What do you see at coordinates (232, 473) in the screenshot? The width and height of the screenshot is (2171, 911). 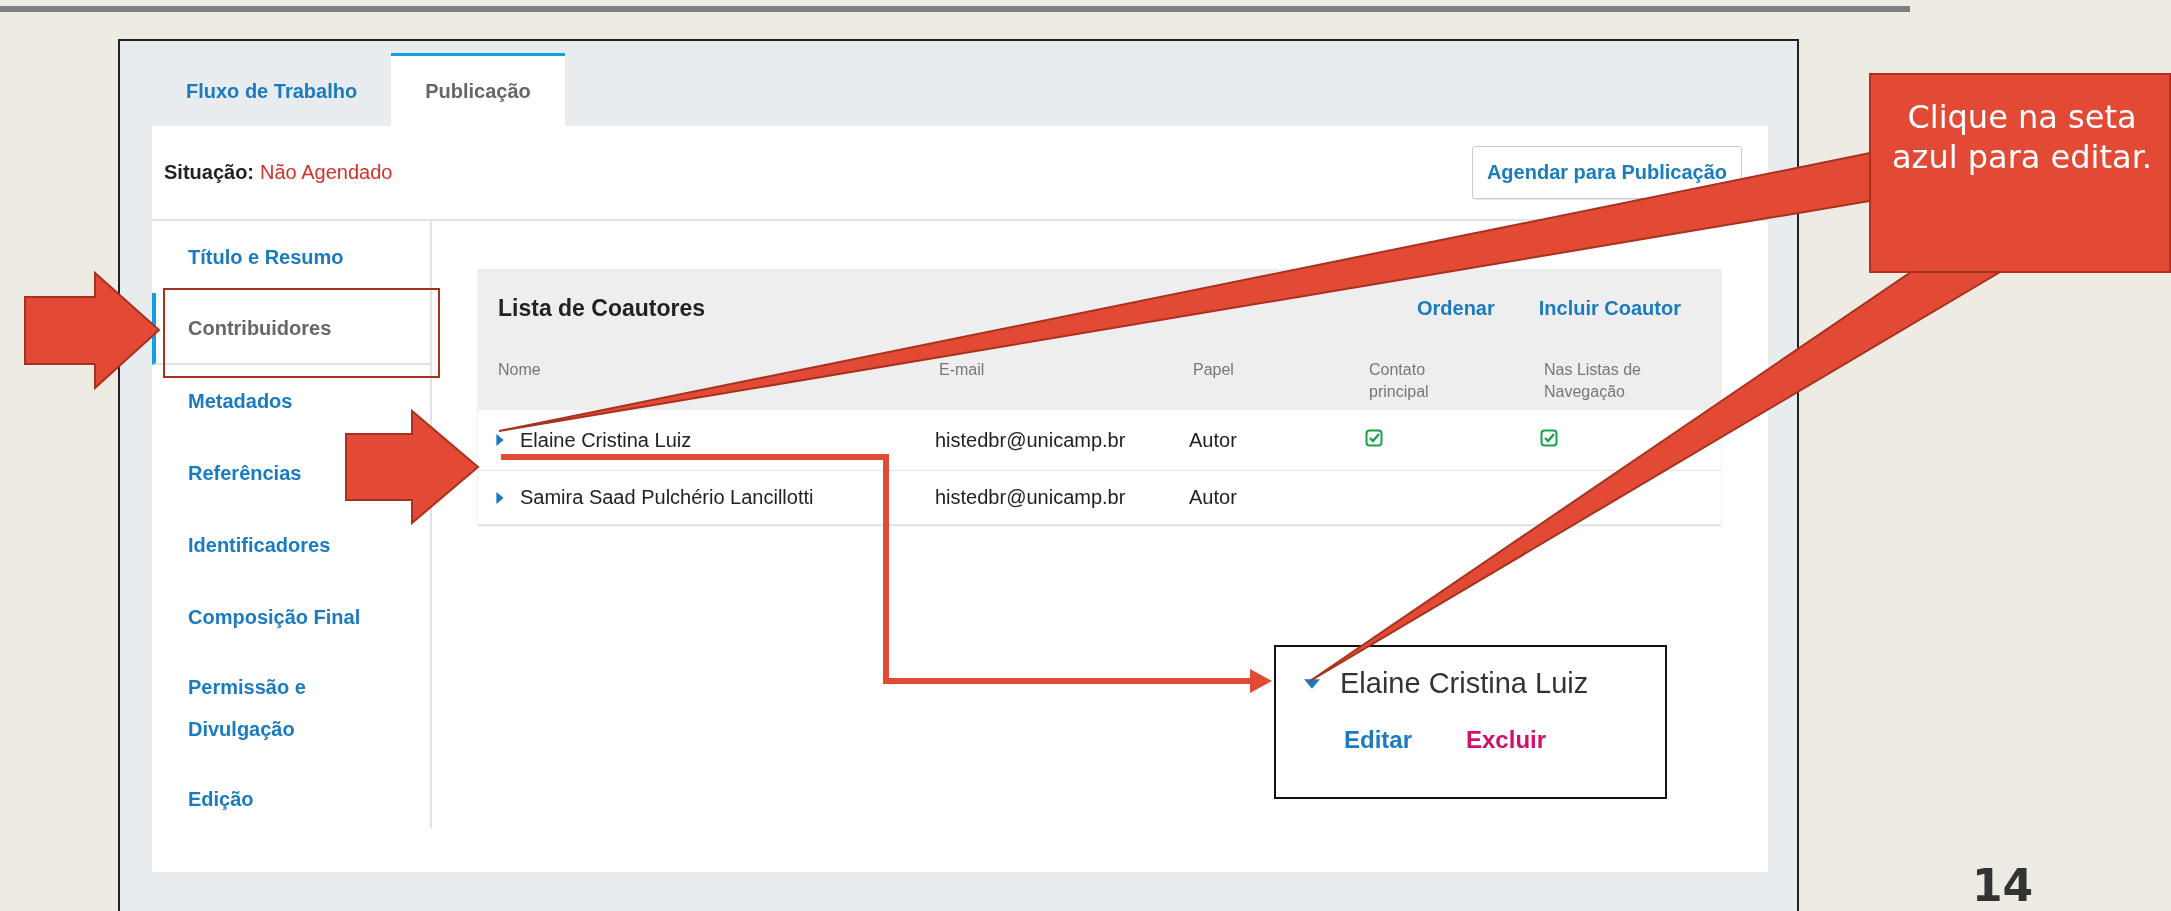 I see `sidebar-item: Referências` at bounding box center [232, 473].